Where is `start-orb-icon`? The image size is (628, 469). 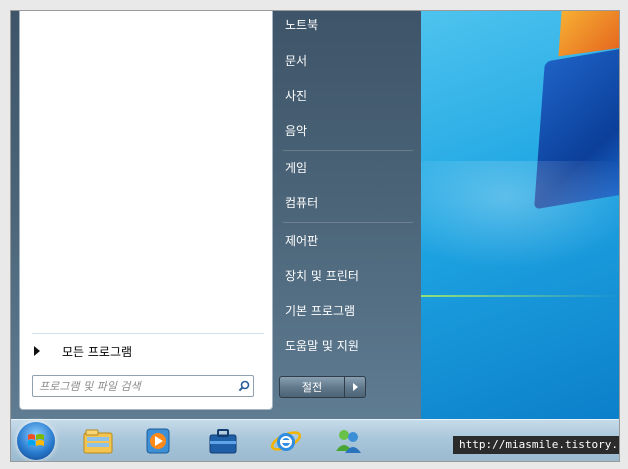 start-orb-icon is located at coordinates (36, 441).